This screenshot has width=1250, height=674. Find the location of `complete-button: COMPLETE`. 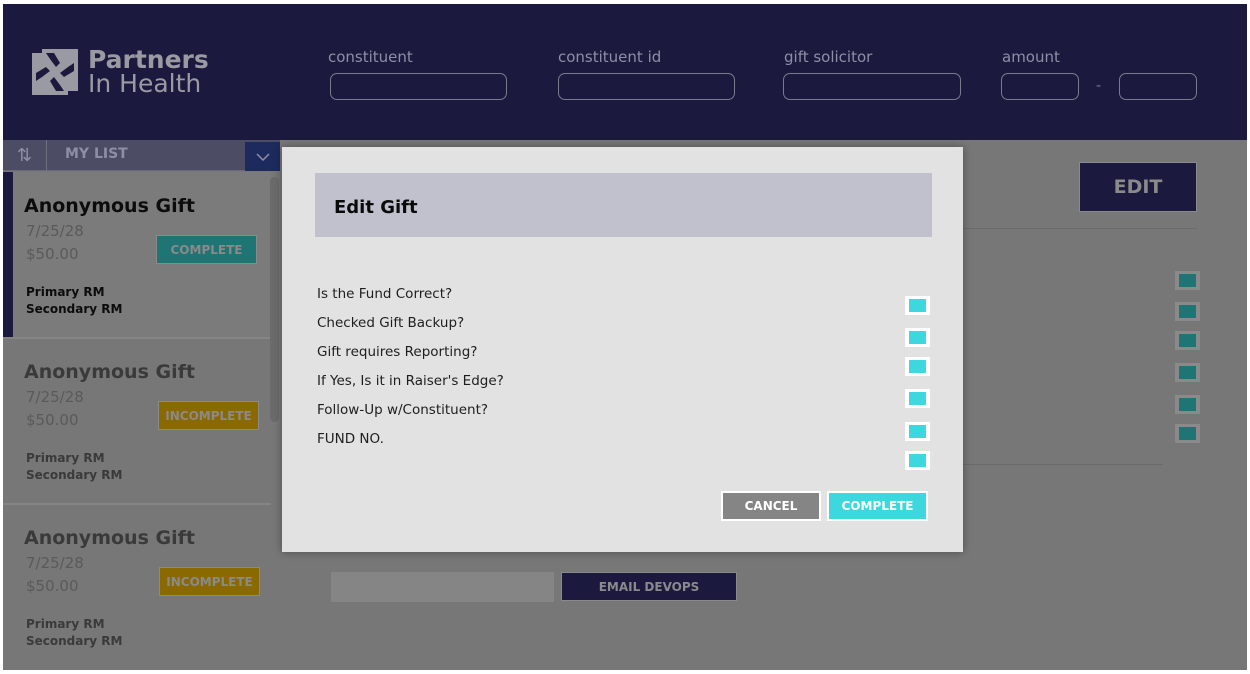

complete-button: COMPLETE is located at coordinates (877, 506).